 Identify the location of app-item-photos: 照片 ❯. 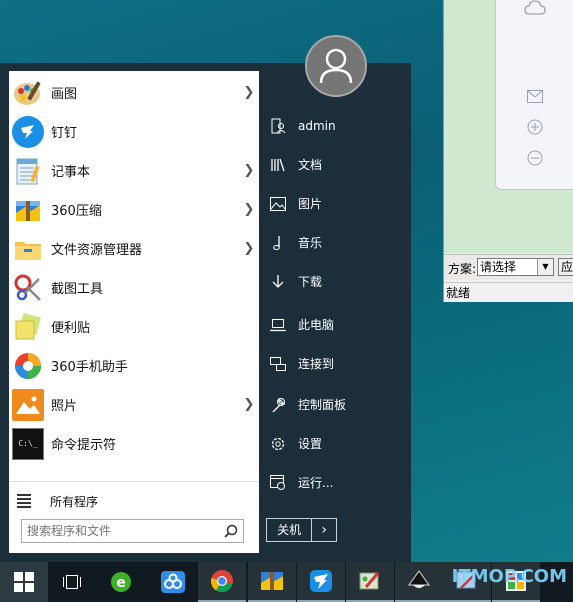
(134, 404).